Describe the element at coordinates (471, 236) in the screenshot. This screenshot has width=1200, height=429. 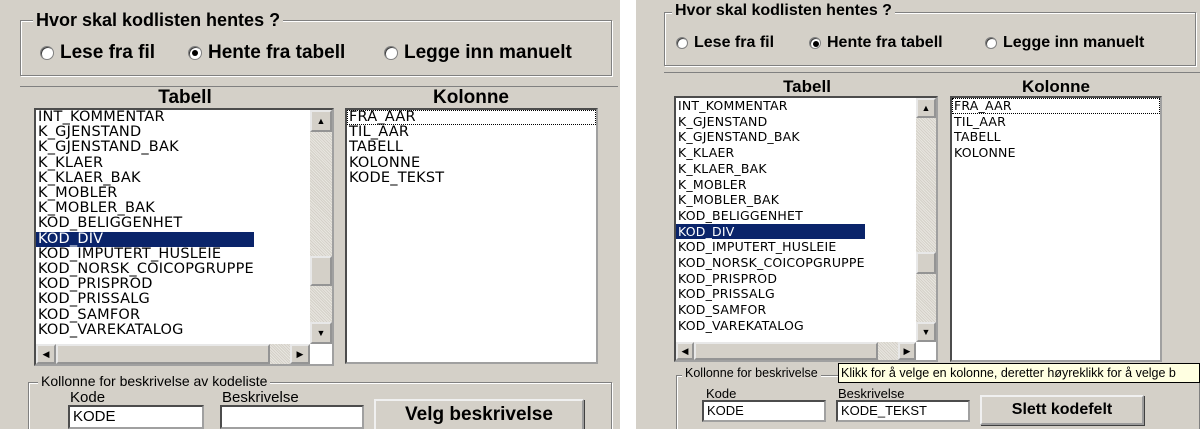
I see `kolonne-listbox: FRA_AAR TIL_AAR TABELL KOLONNE KODE_TEKST` at that location.